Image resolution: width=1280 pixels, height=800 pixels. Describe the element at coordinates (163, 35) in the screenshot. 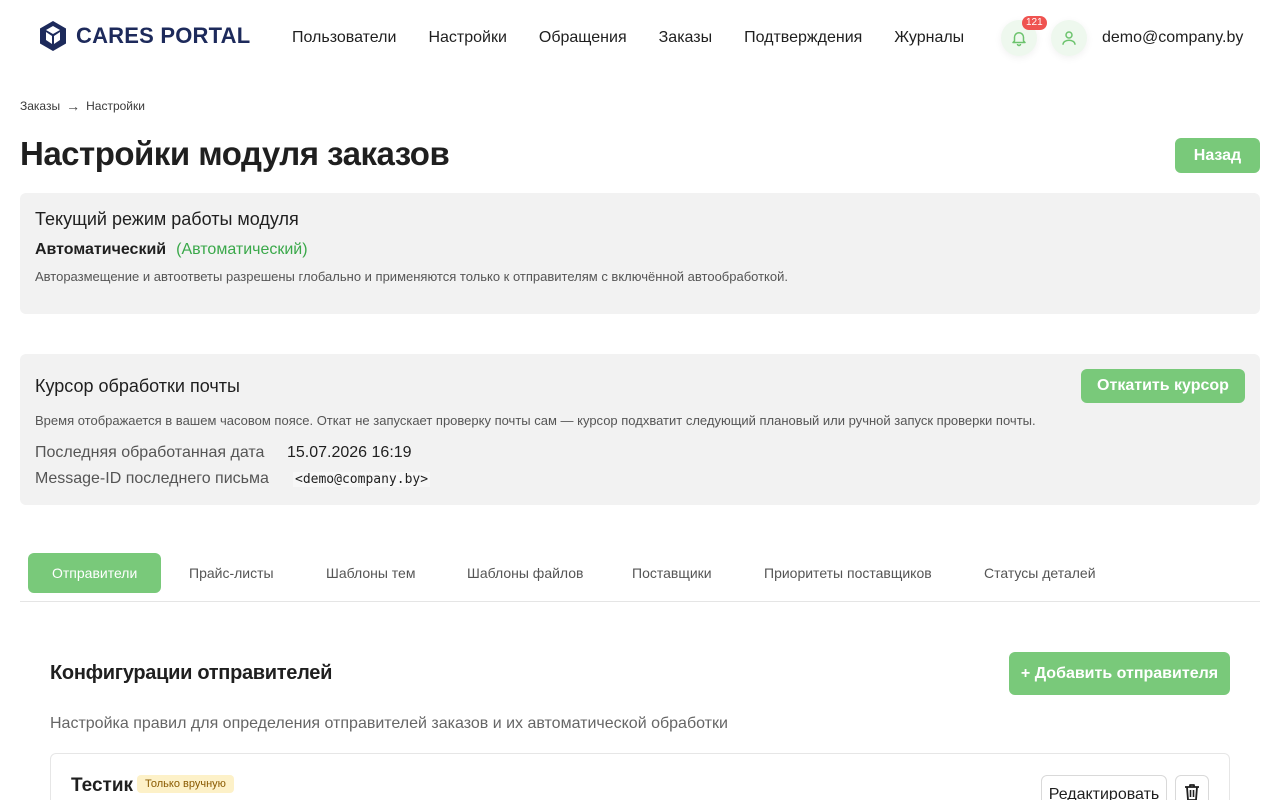

I see `brand-name: CARES PORTAL` at that location.